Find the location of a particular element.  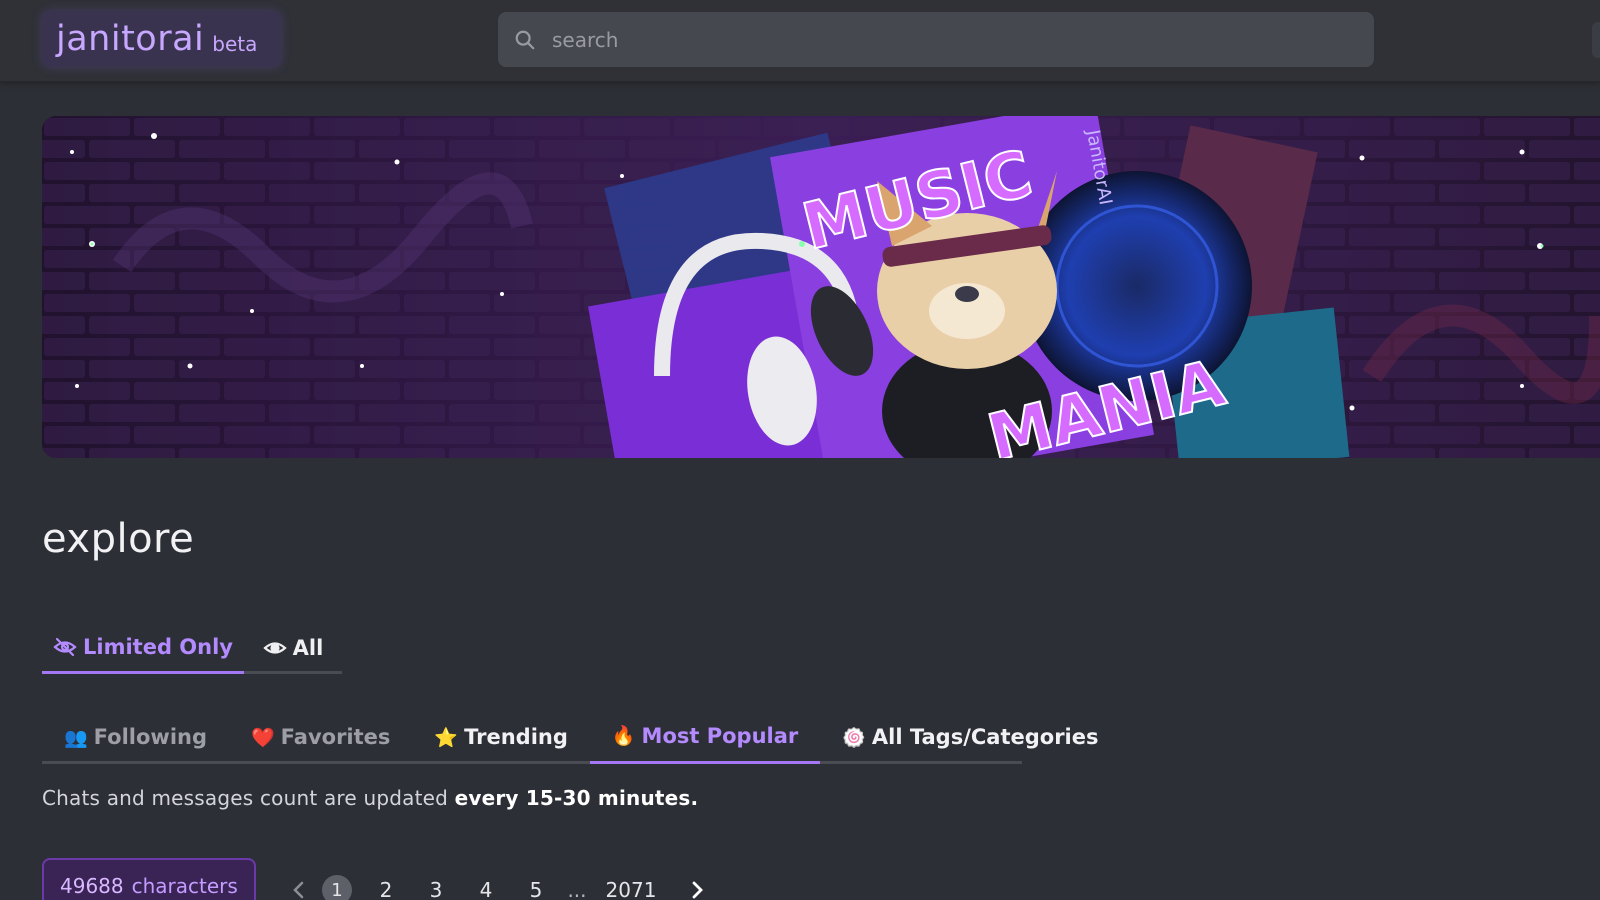

prev-page-button is located at coordinates (299, 890).